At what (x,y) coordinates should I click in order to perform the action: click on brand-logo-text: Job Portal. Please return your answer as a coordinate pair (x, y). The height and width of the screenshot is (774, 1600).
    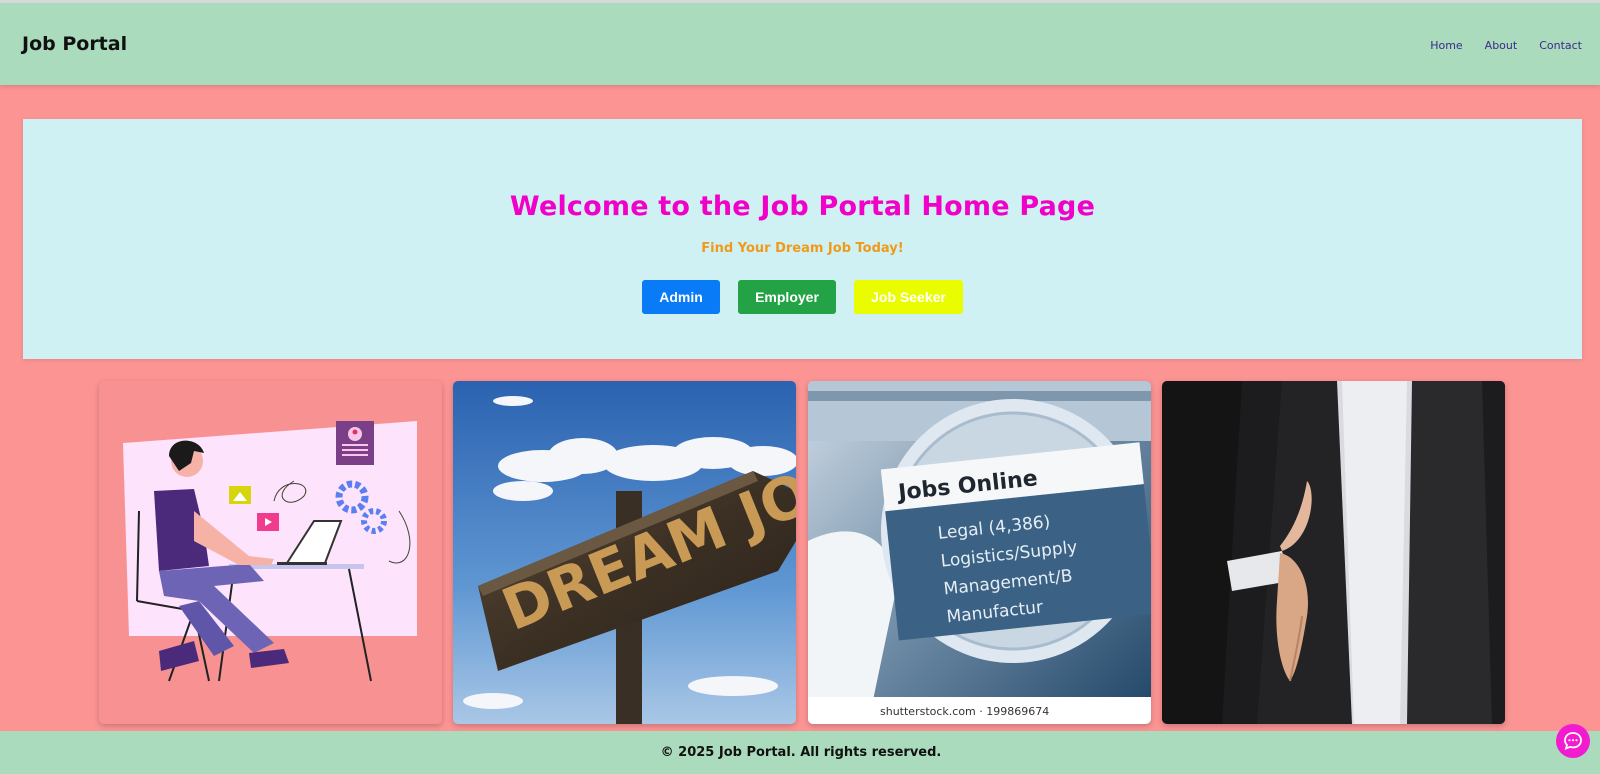
    Looking at the image, I should click on (74, 44).